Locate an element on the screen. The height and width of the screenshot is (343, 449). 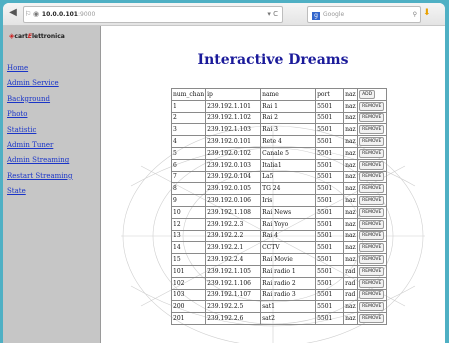
ip-cell: 239.192.0.103 is located at coordinates (233, 165).